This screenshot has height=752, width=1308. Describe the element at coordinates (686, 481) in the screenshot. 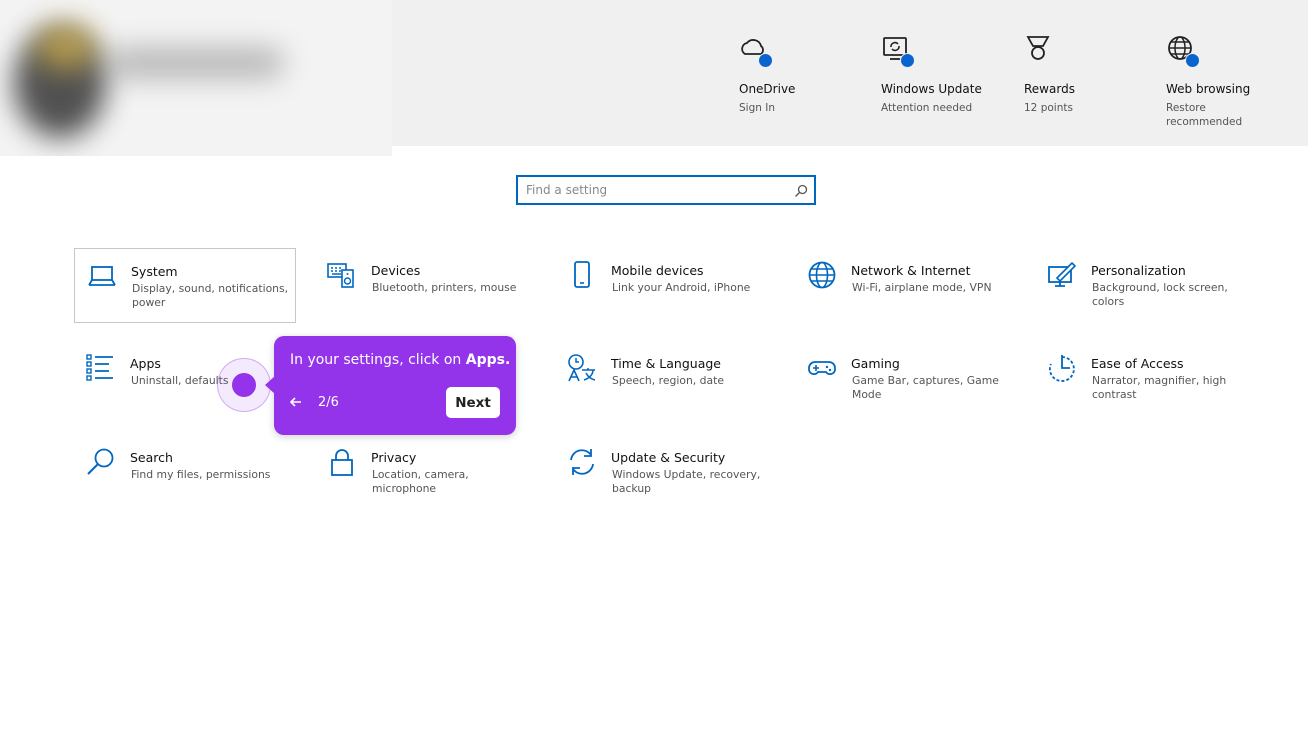

I see `category-description: Windows Update, recovery, backup` at that location.